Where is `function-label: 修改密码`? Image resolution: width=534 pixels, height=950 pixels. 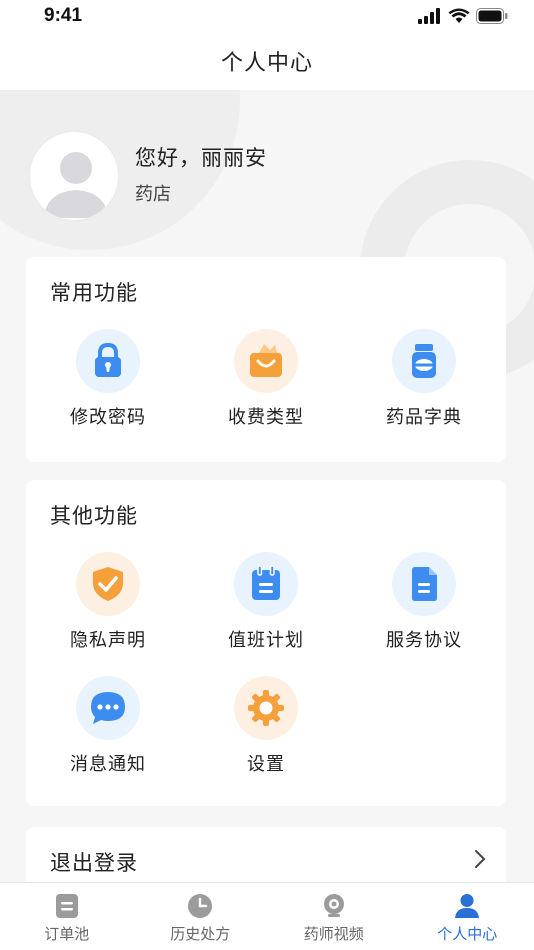 function-label: 修改密码 is located at coordinates (108, 417).